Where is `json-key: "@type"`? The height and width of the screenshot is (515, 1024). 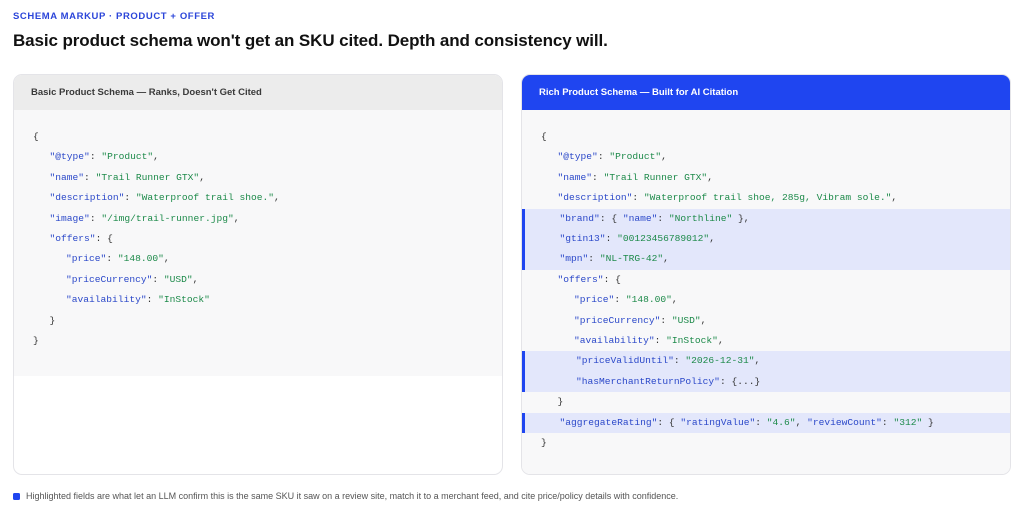
json-key: "@type" is located at coordinates (69, 157).